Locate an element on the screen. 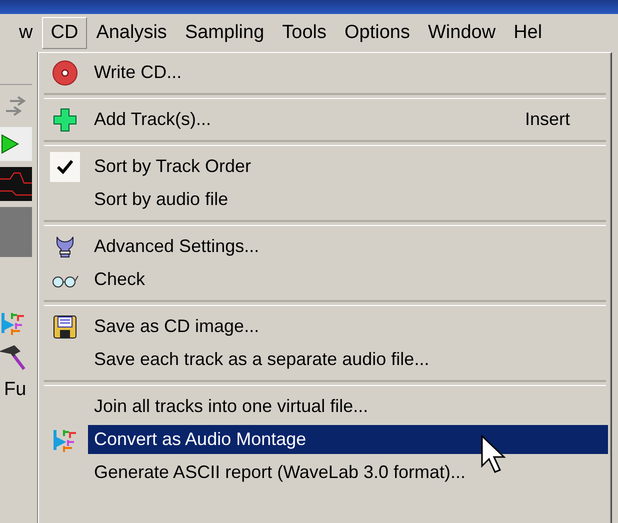 This screenshot has height=523, width=618. menu-item: Check is located at coordinates (348, 279).